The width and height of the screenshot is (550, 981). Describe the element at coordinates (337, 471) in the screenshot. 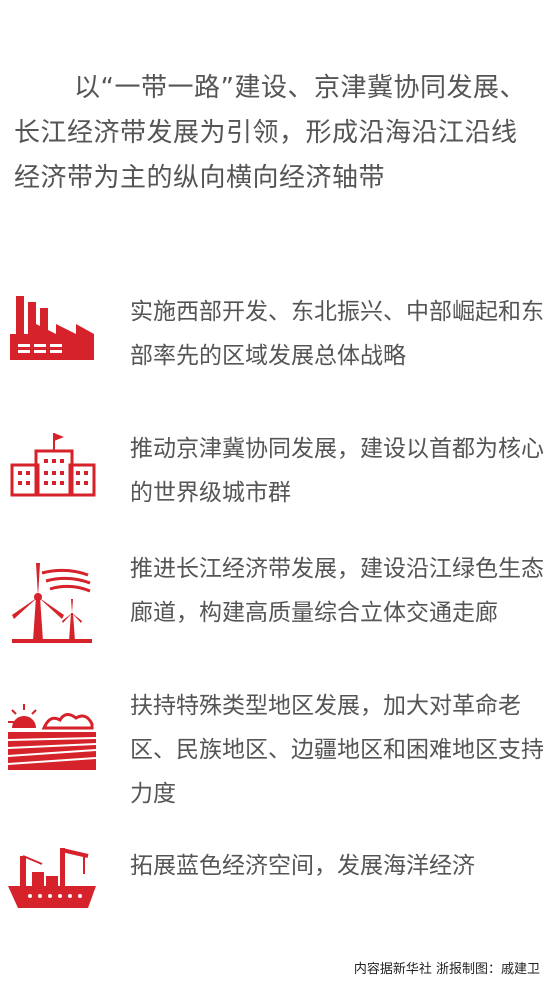

I see `item-text: 推动京津冀协同发展，建设以首都为核心的世界级城市群` at that location.